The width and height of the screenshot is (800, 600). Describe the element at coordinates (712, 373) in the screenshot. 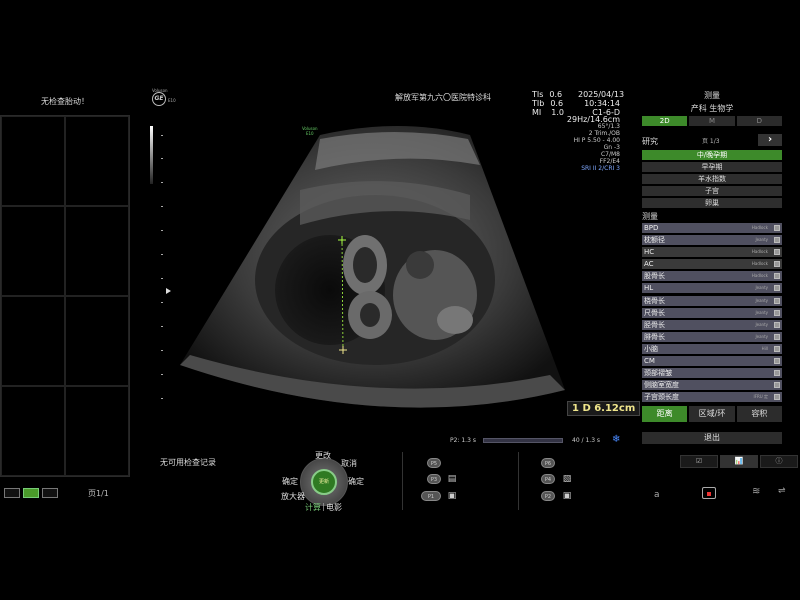

I see `measurement-item: 颈部褶皱` at that location.